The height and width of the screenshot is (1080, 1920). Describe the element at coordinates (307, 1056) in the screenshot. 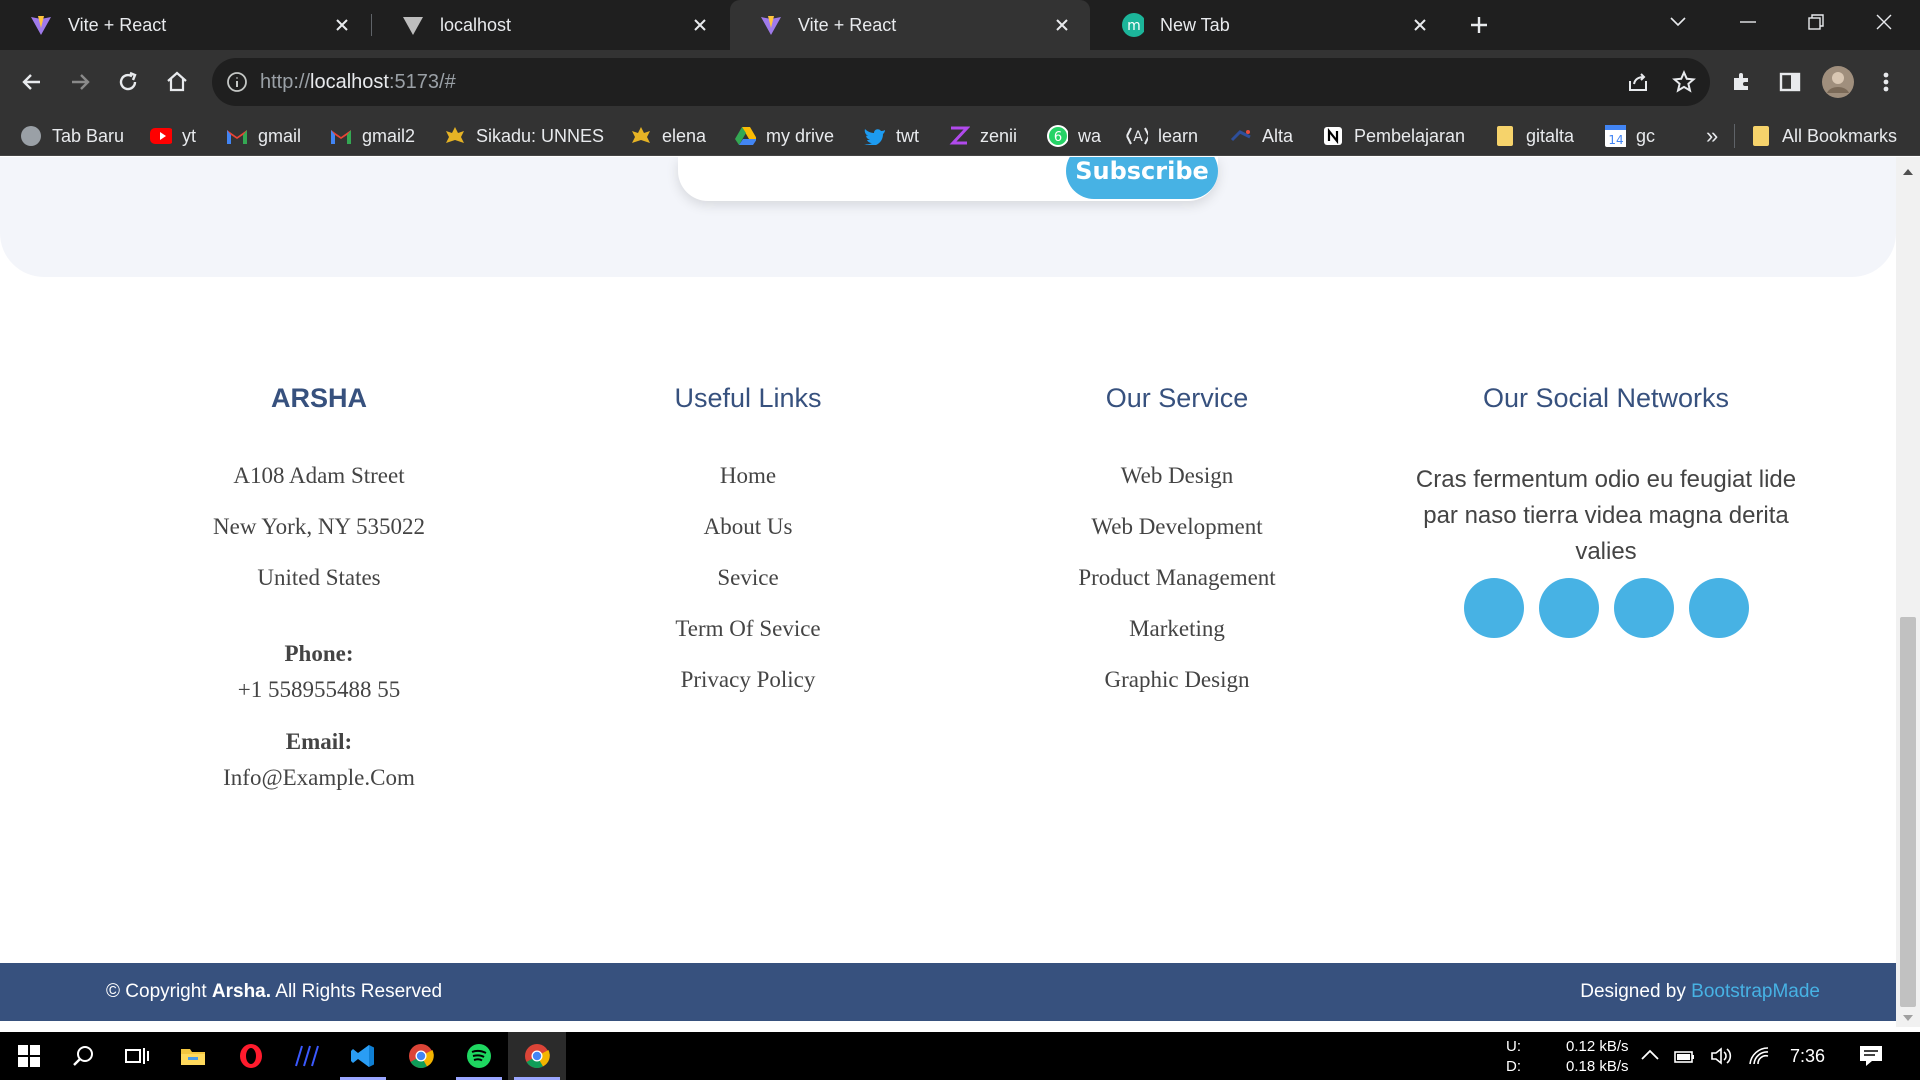

I see `visual-studio-icon` at that location.